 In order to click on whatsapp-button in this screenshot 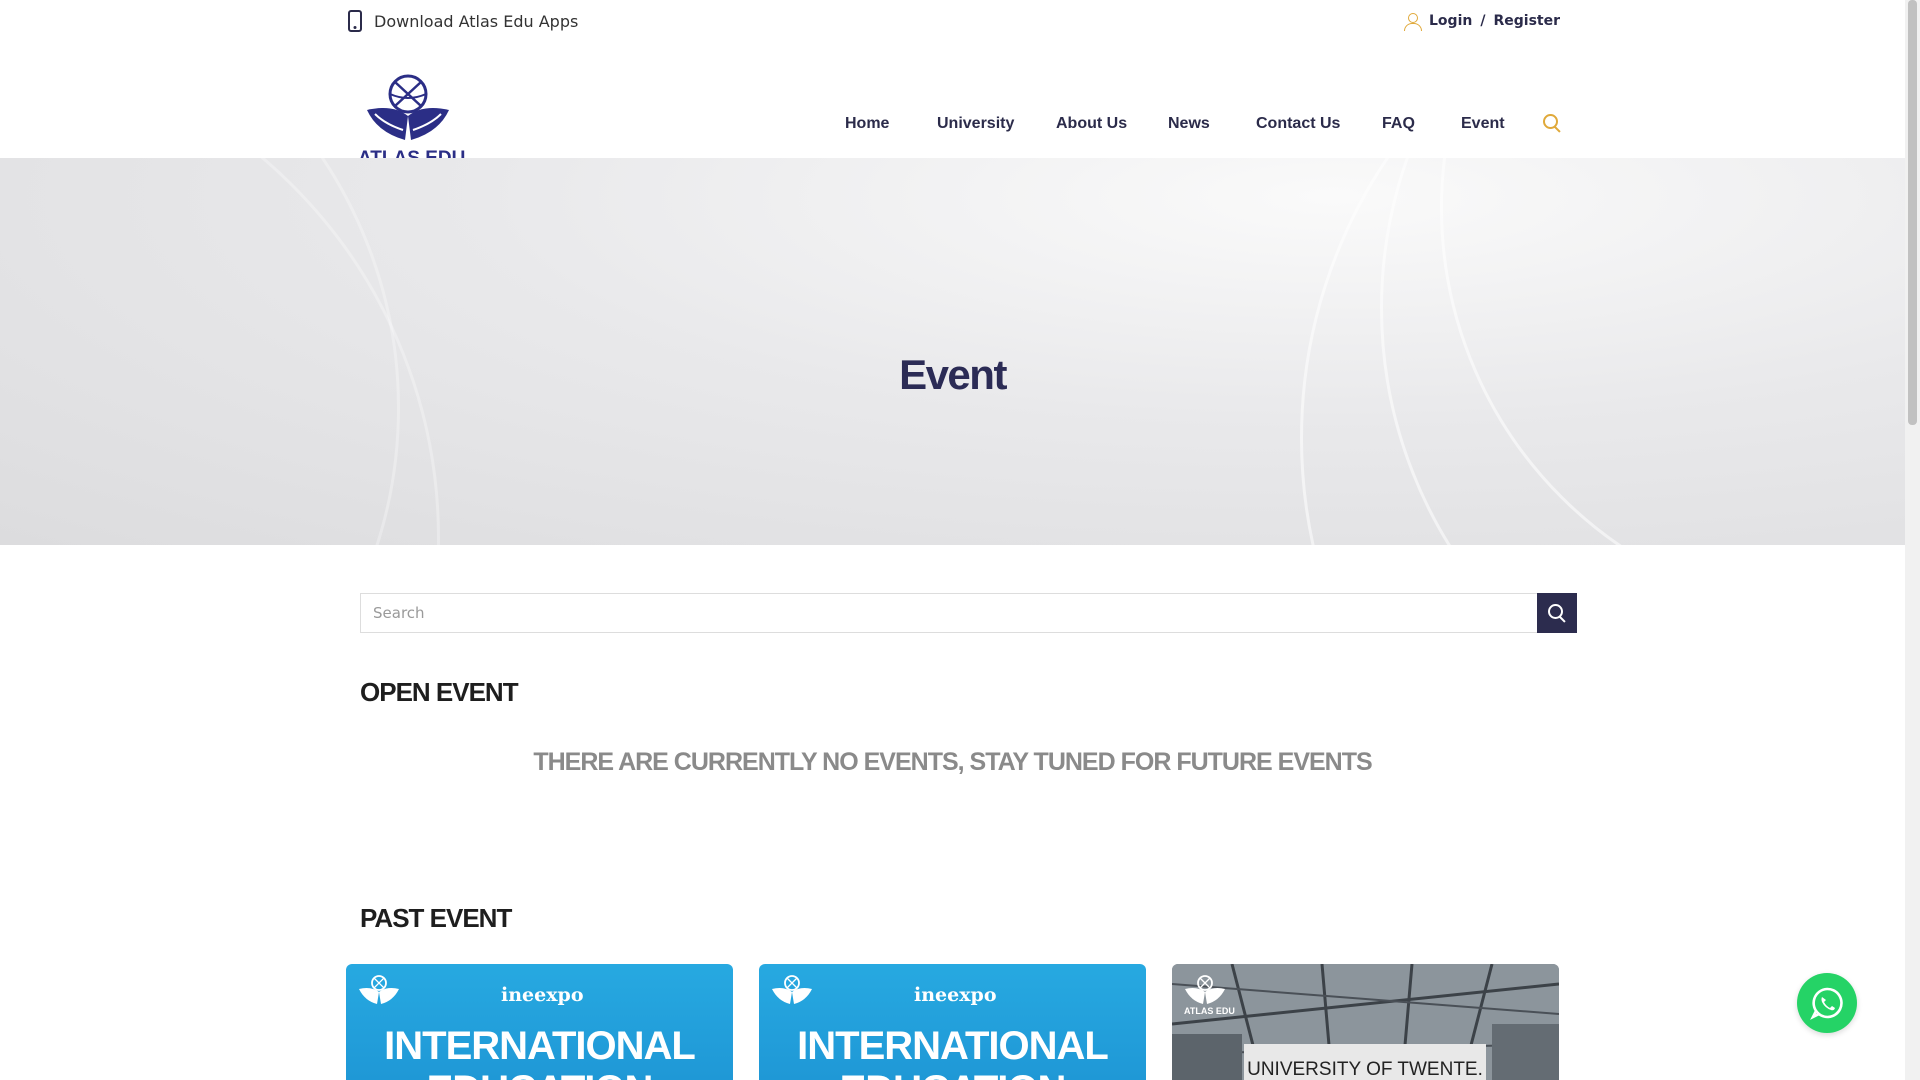, I will do `click(1827, 1003)`.